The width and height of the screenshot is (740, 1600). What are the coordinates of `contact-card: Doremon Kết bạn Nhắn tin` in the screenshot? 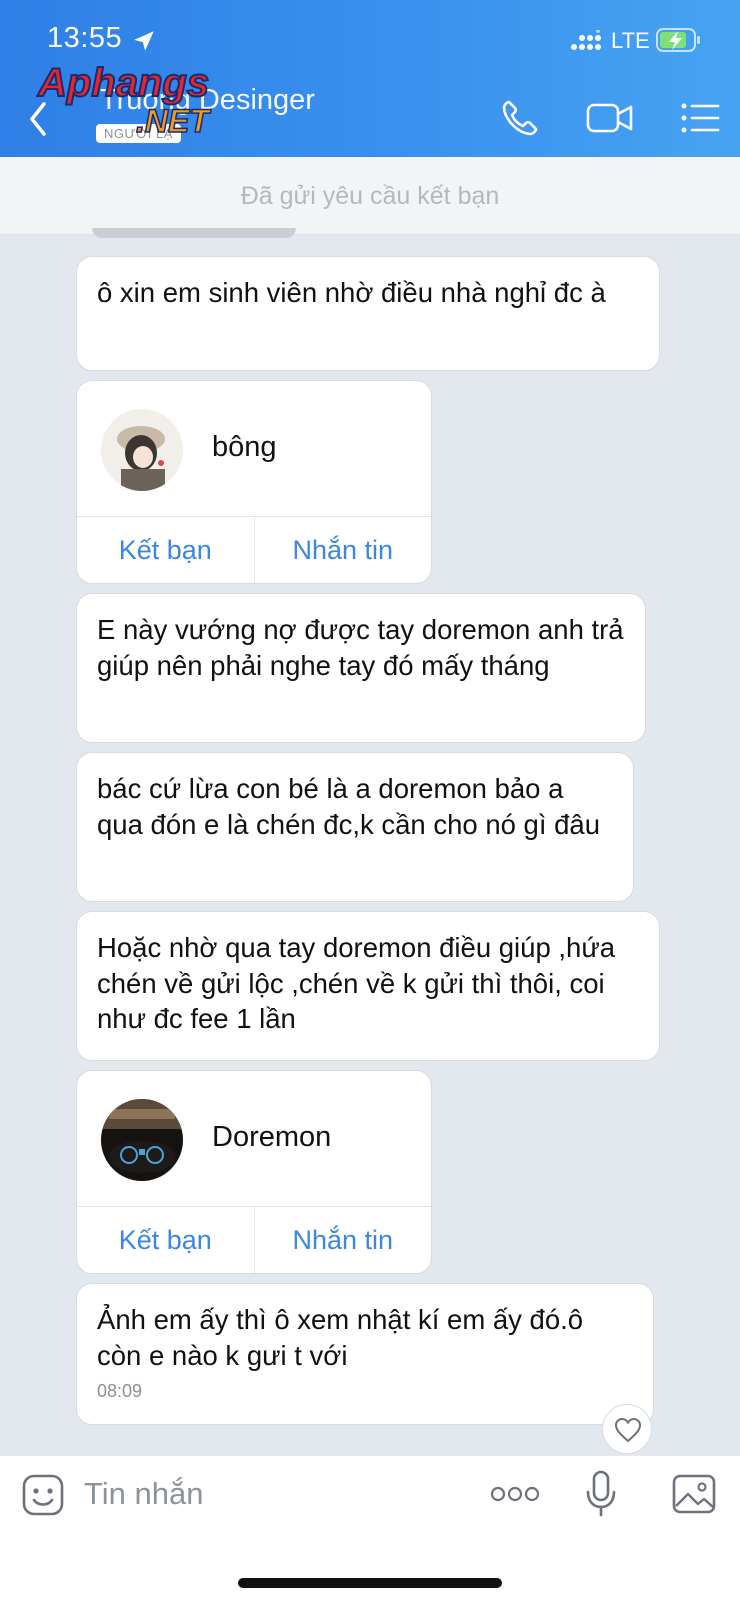 It's located at (254, 1172).